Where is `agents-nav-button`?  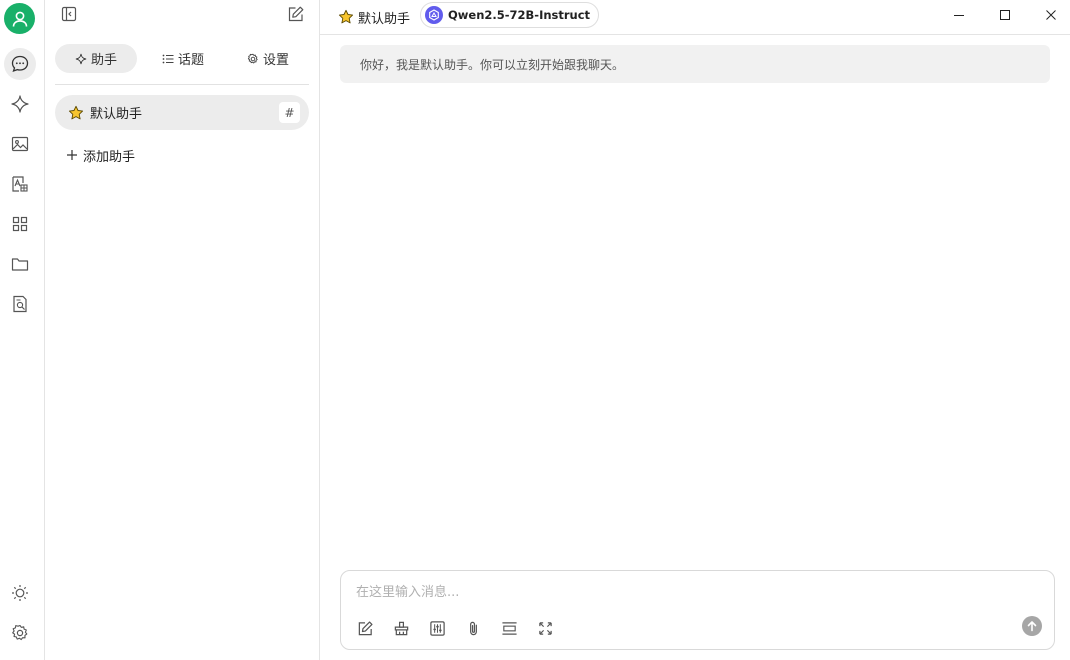
agents-nav-button is located at coordinates (20, 104).